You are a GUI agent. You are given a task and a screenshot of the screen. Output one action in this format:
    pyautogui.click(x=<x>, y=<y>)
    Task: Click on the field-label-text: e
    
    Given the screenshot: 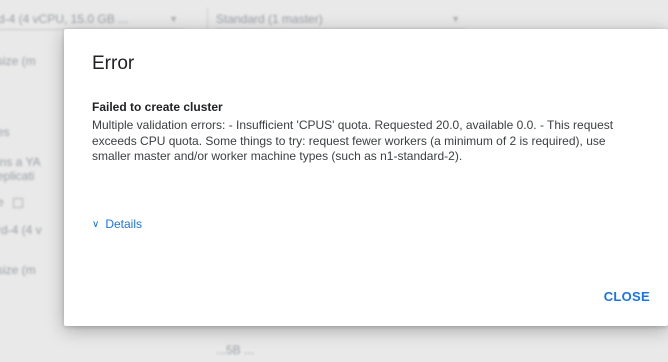 What is the action you would take?
    pyautogui.click(x=2, y=202)
    